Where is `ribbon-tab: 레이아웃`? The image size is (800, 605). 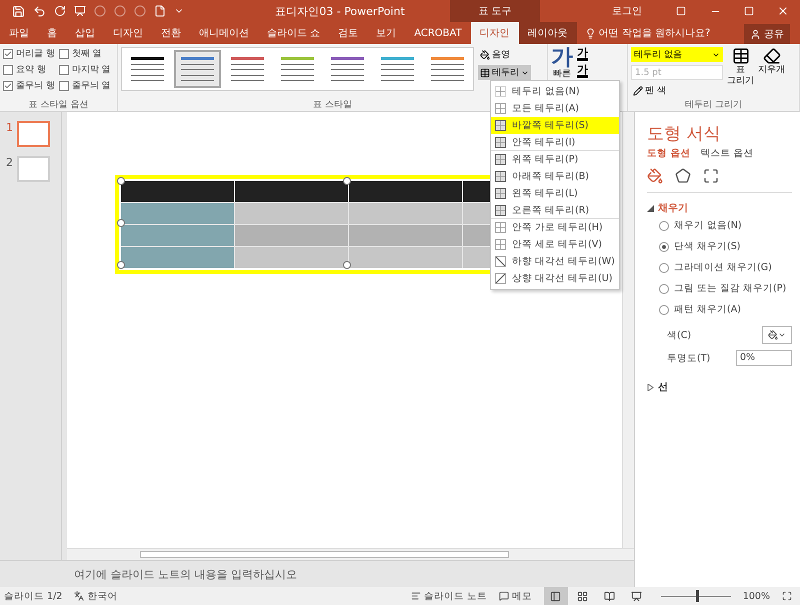 ribbon-tab: 레이아웃 is located at coordinates (547, 33).